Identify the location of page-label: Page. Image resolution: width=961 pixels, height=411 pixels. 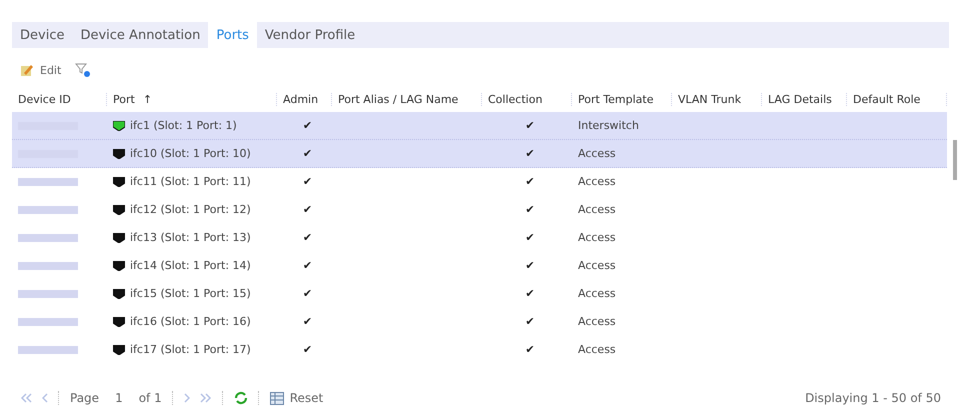
(85, 398).